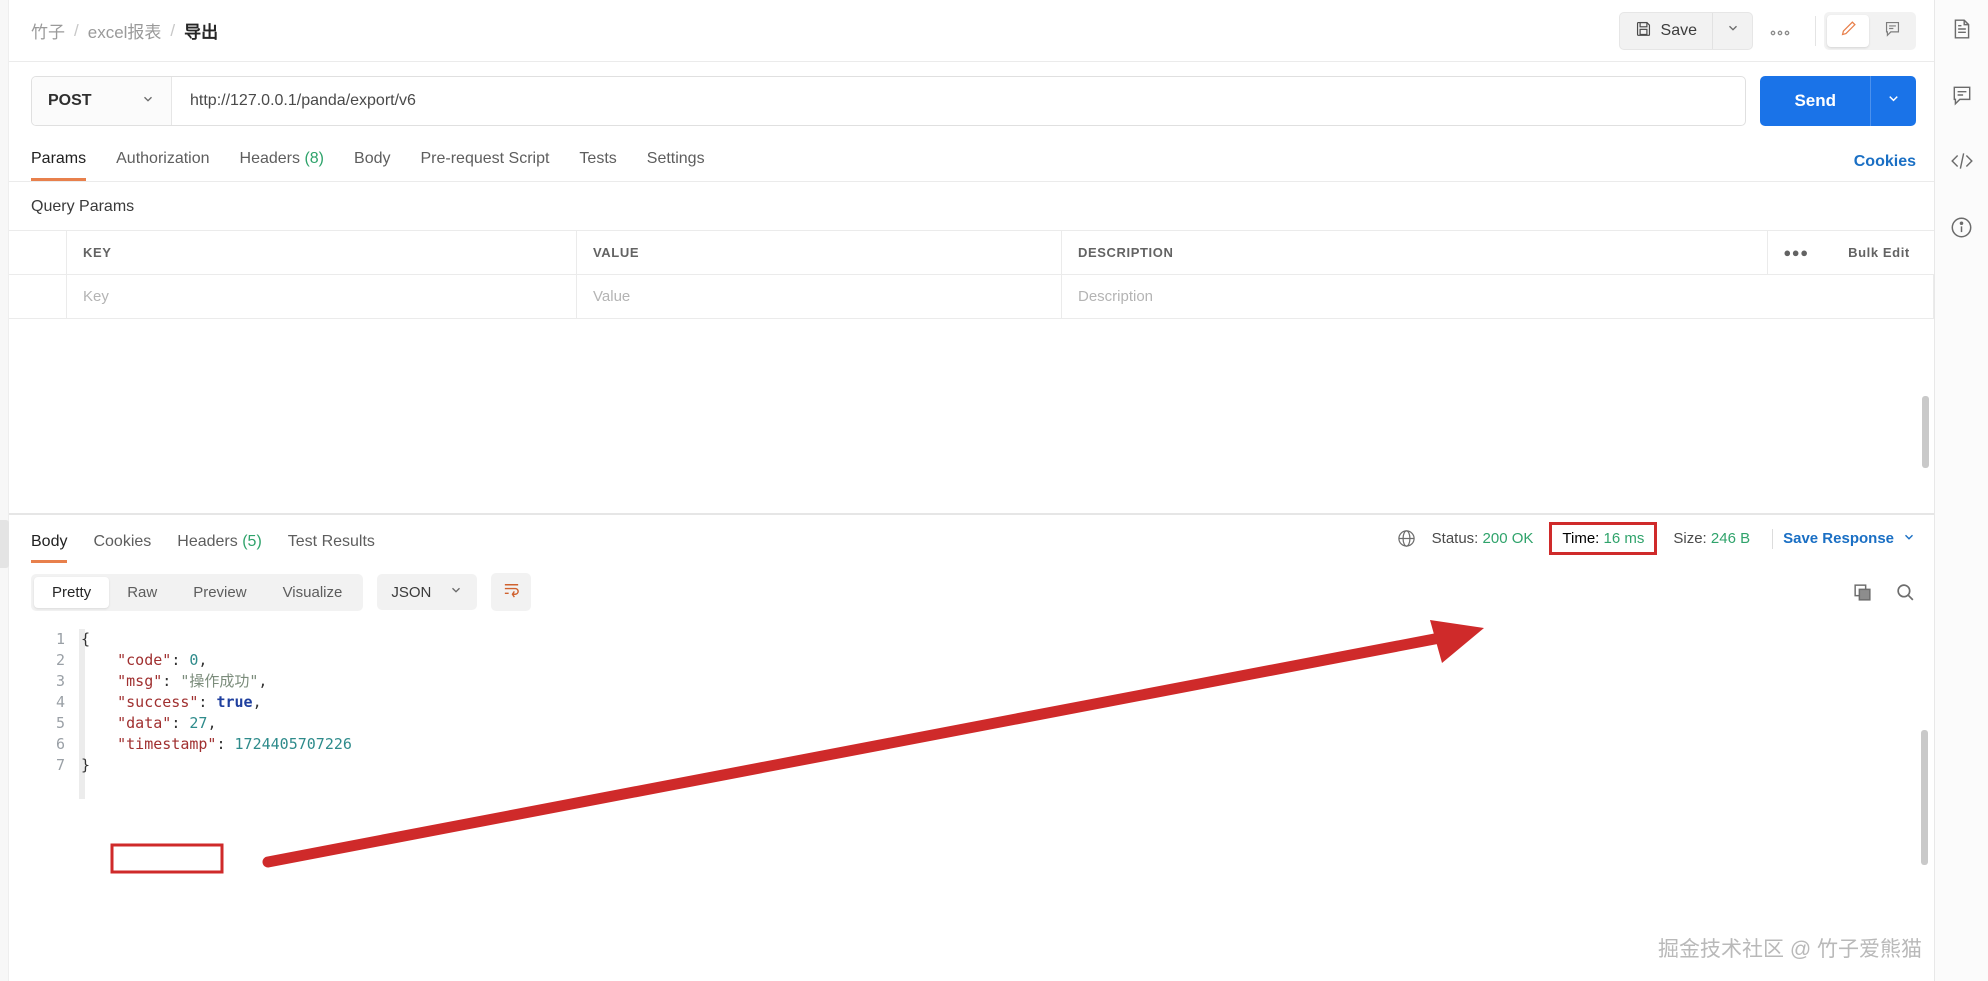  I want to click on ellipsis-icon, so click(1780, 31).